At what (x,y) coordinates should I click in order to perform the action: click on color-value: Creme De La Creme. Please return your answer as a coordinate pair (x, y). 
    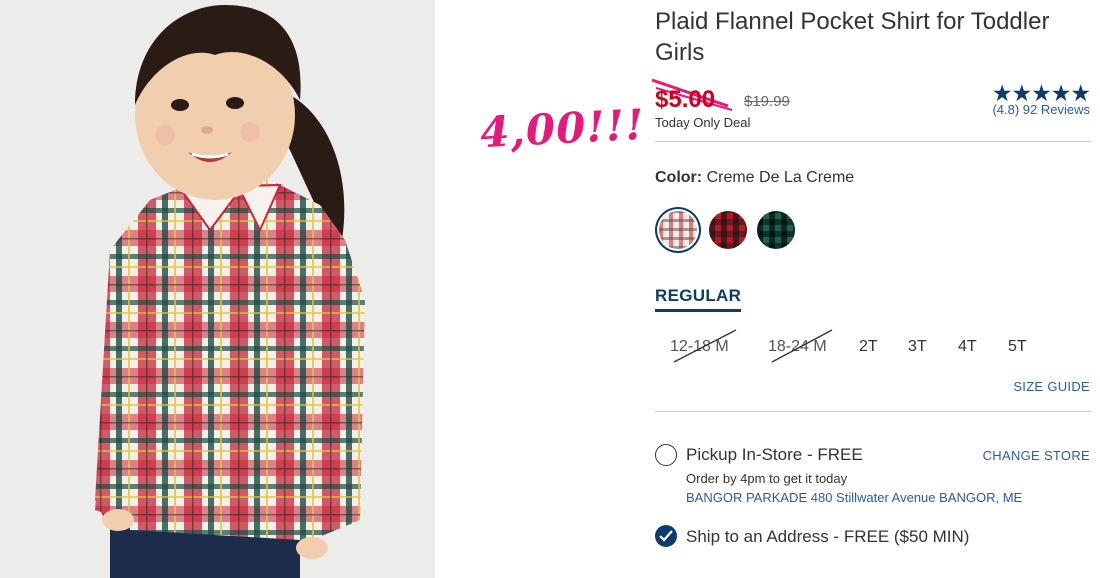
    Looking at the image, I should click on (780, 177).